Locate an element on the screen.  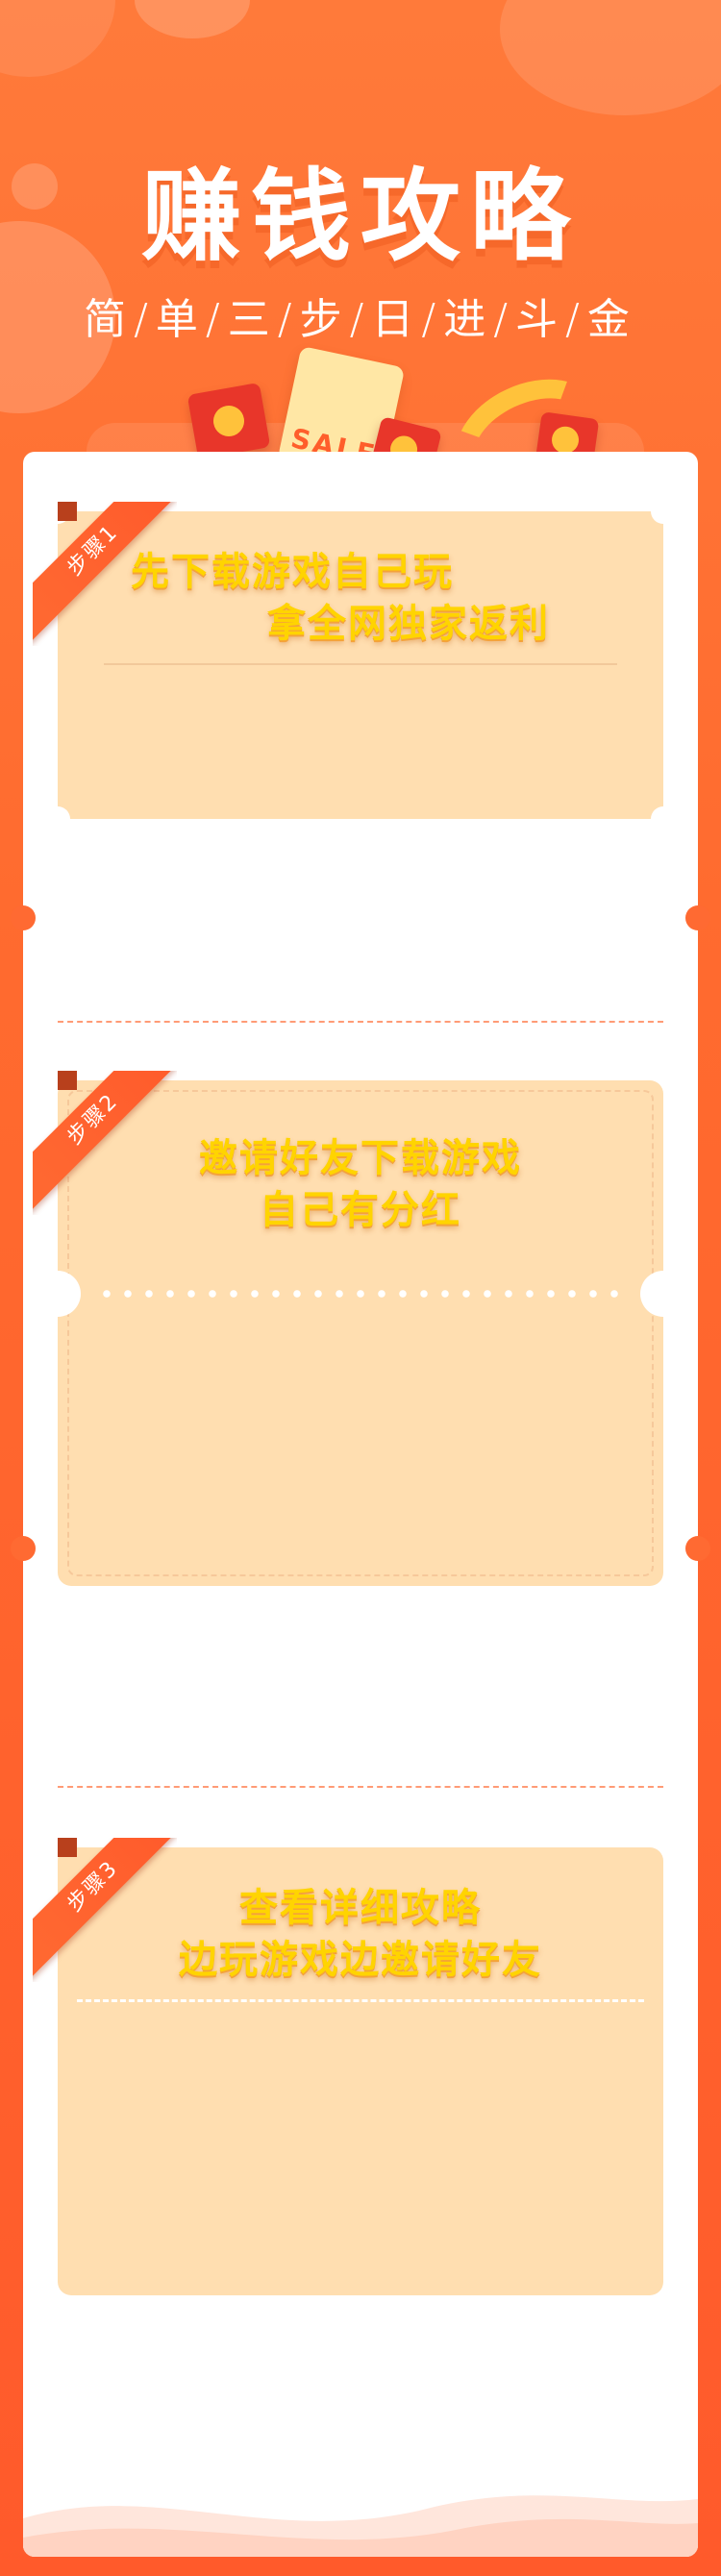
wave-graphic is located at coordinates (360, 2526).